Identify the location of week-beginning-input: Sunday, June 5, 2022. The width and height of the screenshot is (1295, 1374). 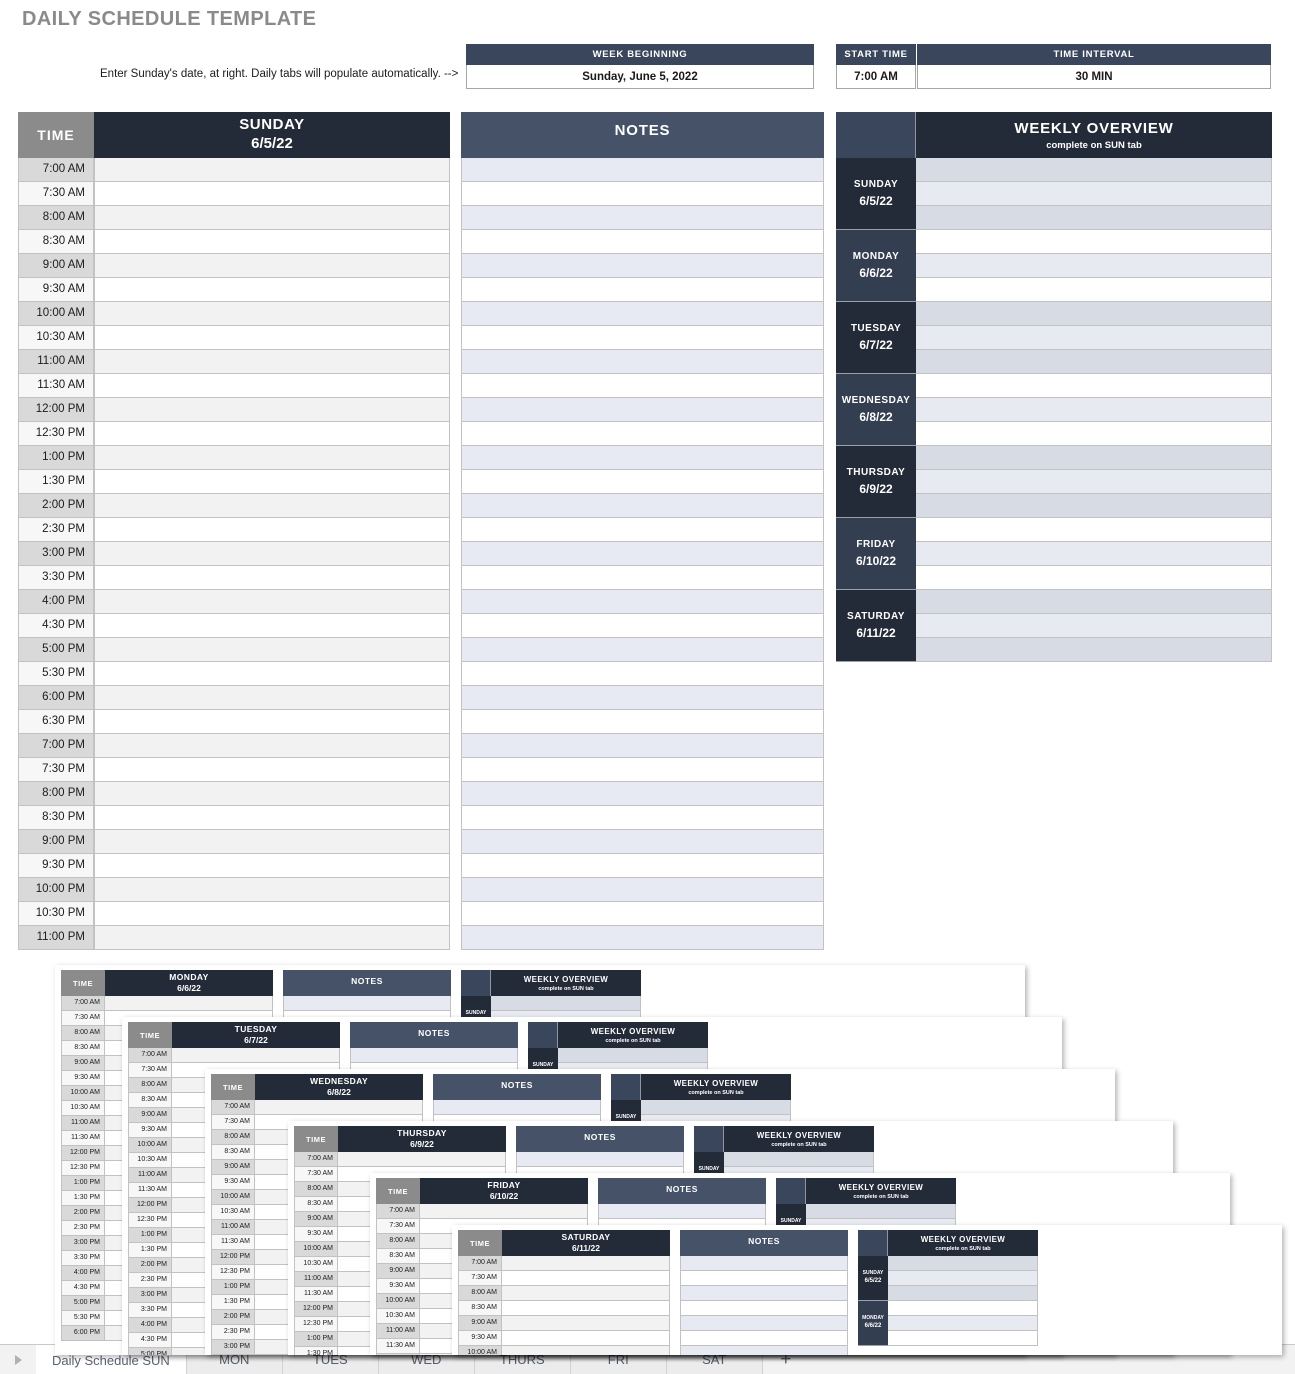
(640, 77).